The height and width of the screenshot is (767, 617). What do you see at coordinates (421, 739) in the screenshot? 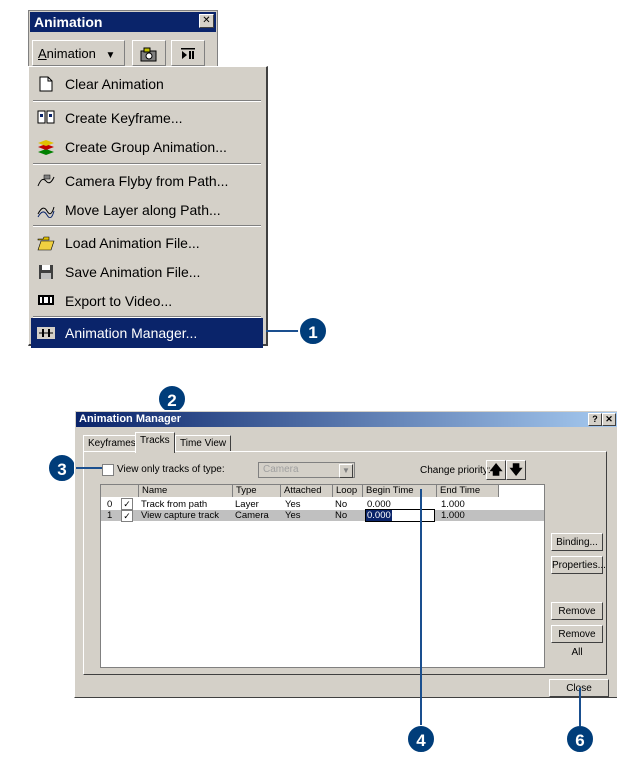
I see `callout-4: 4` at bounding box center [421, 739].